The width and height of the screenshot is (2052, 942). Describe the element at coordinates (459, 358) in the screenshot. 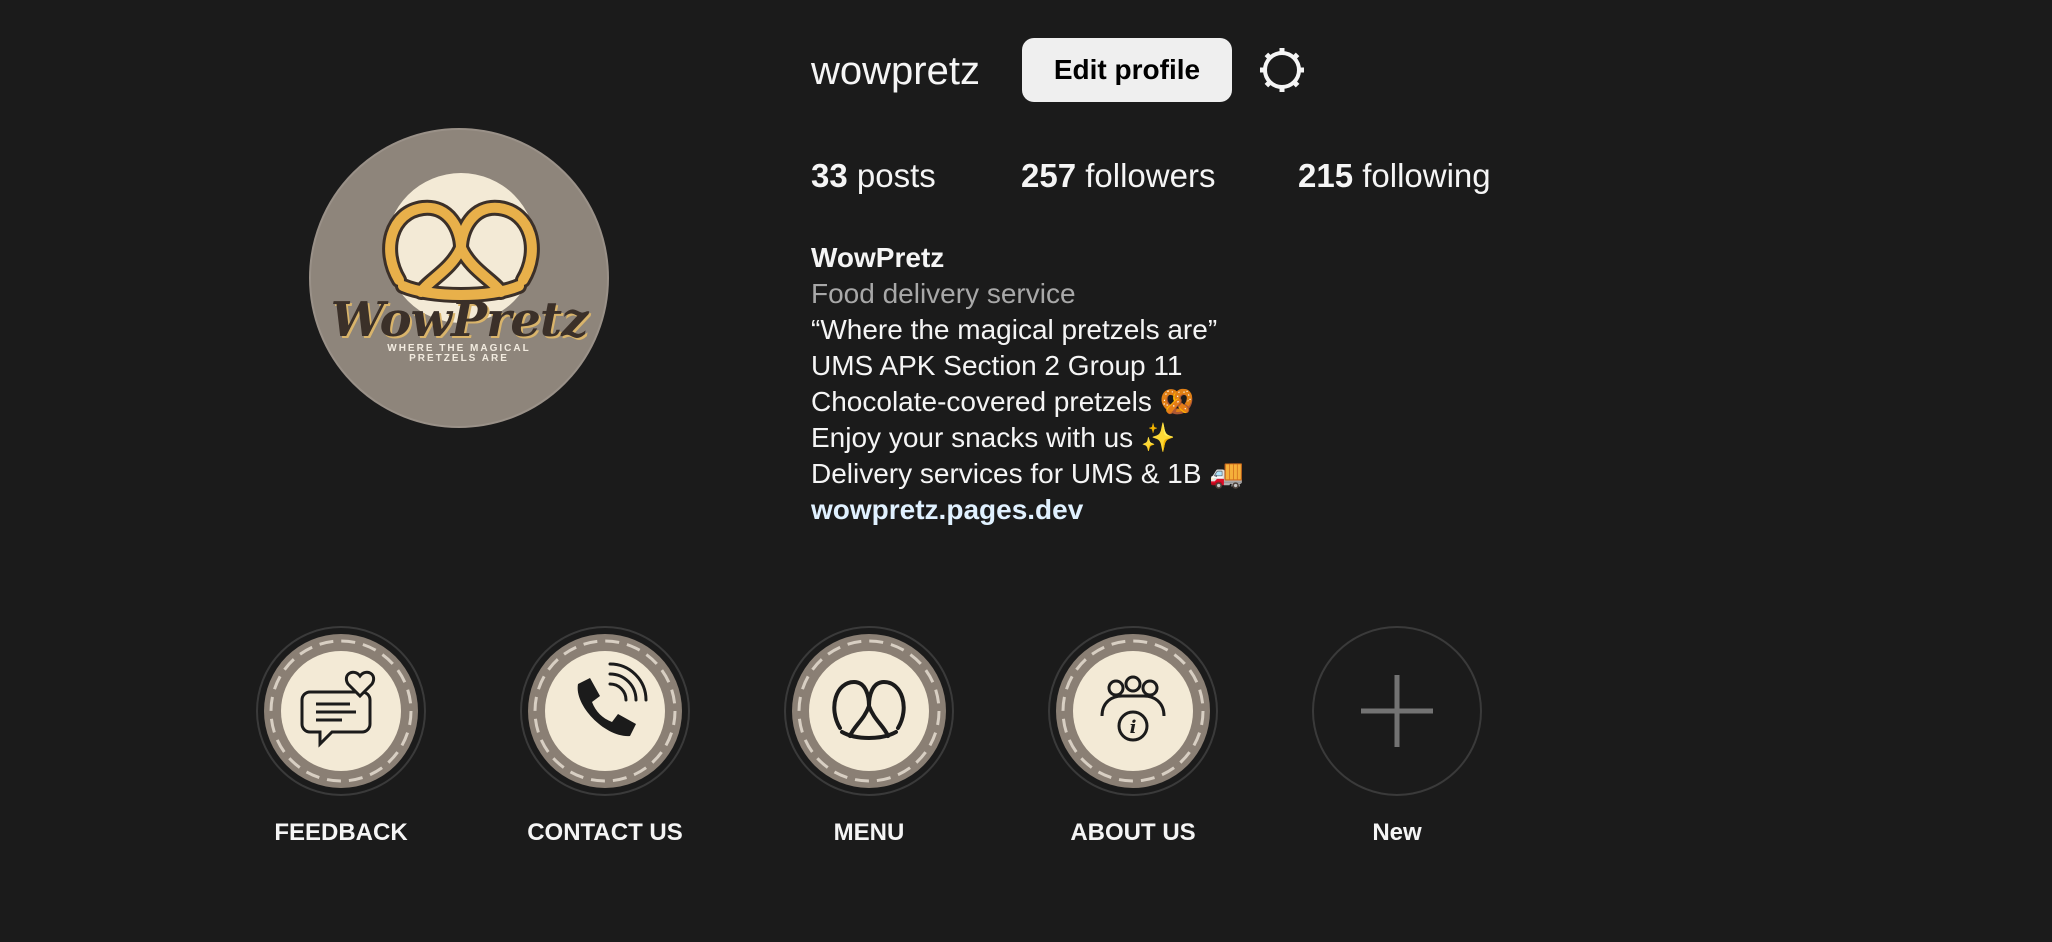

I see `logo-tagline-line-2: PRETZELS ARE` at that location.